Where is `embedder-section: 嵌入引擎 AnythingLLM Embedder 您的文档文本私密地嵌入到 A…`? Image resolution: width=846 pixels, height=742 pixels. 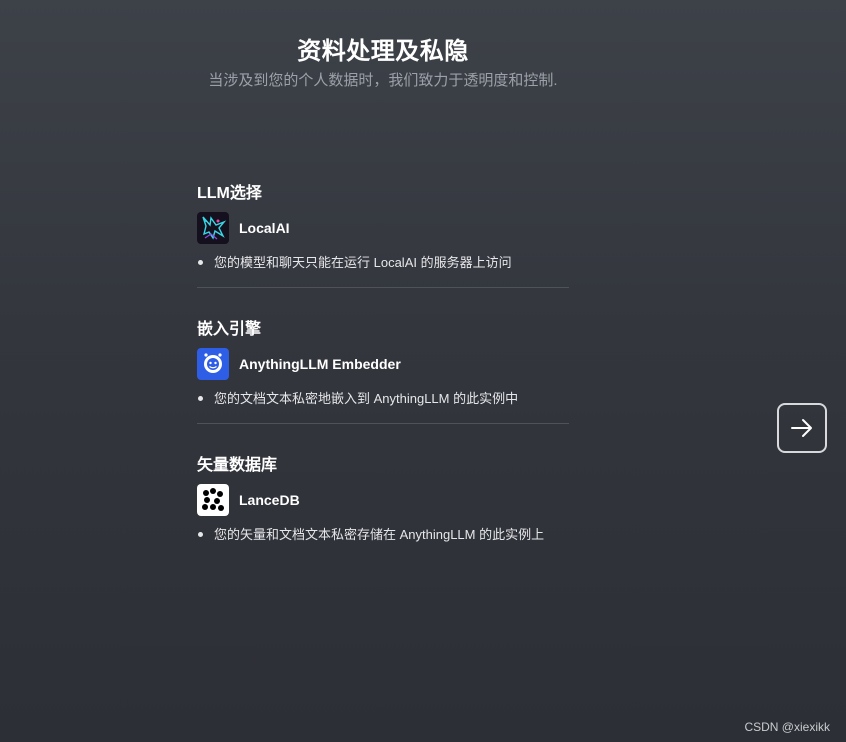 embedder-section: 嵌入引擎 AnythingLLM Embedder 您的文档文本私密地嵌入到 A… is located at coordinates (383, 370).